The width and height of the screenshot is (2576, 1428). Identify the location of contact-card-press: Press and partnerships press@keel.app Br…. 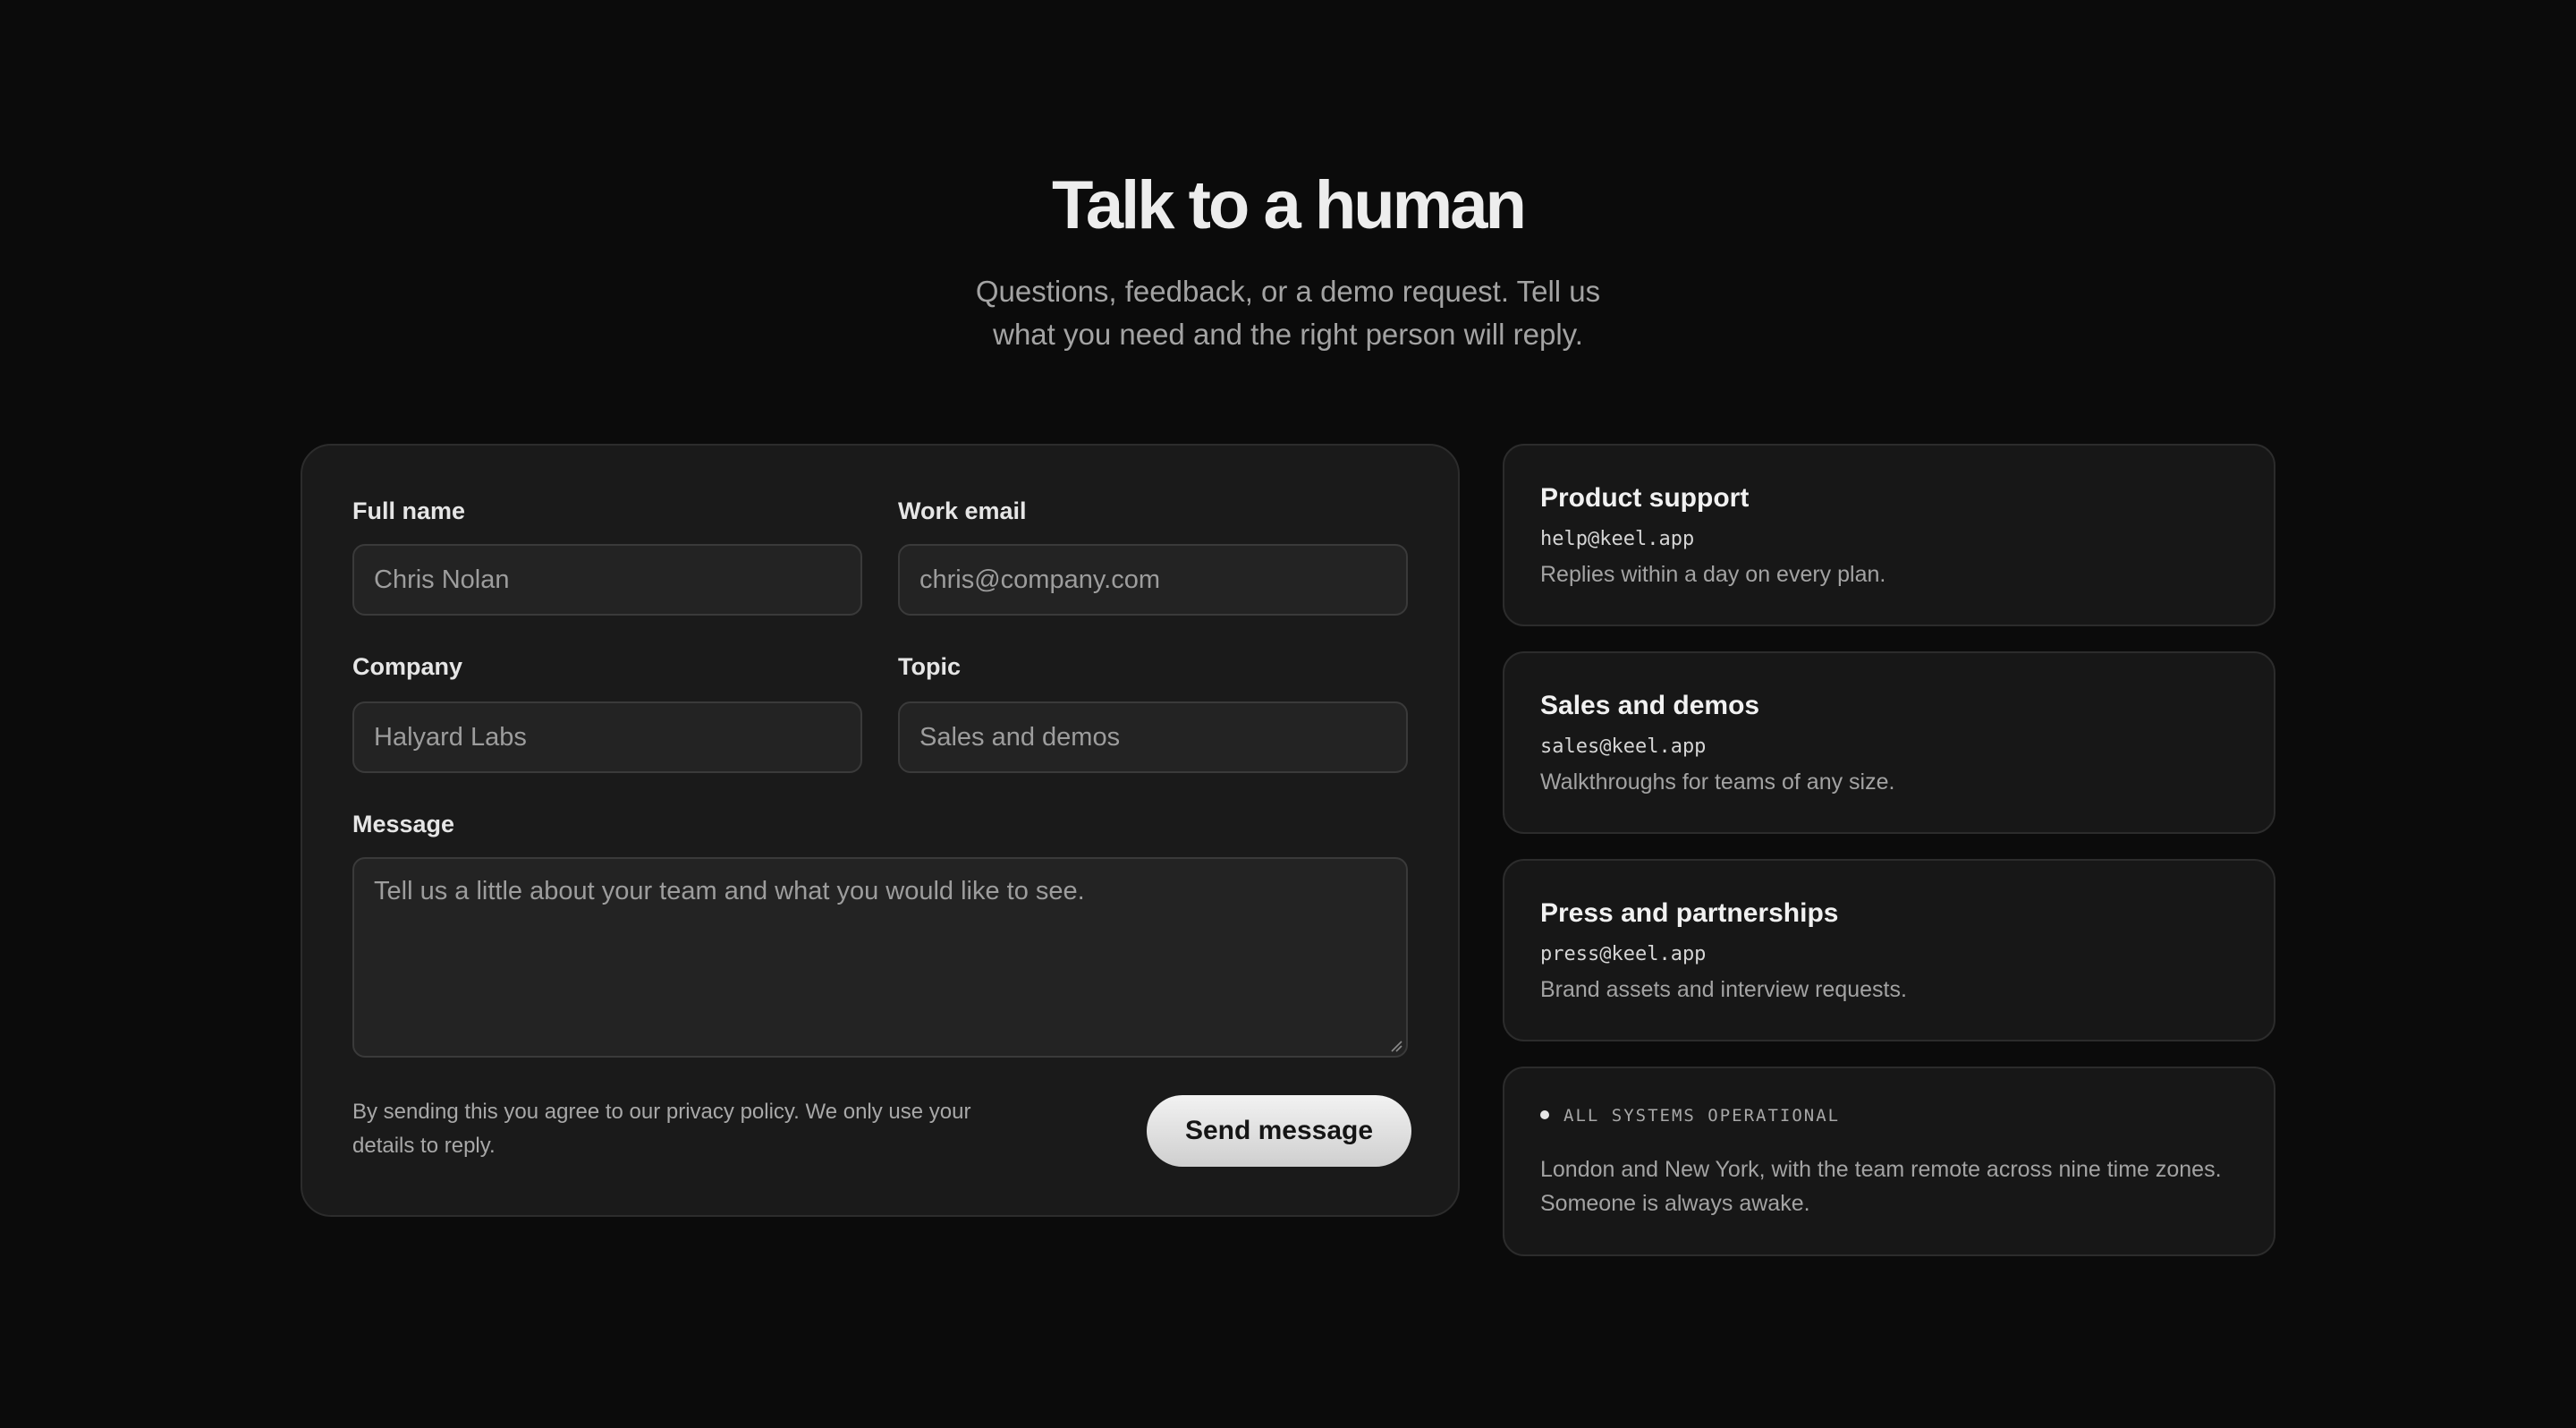
(1889, 950).